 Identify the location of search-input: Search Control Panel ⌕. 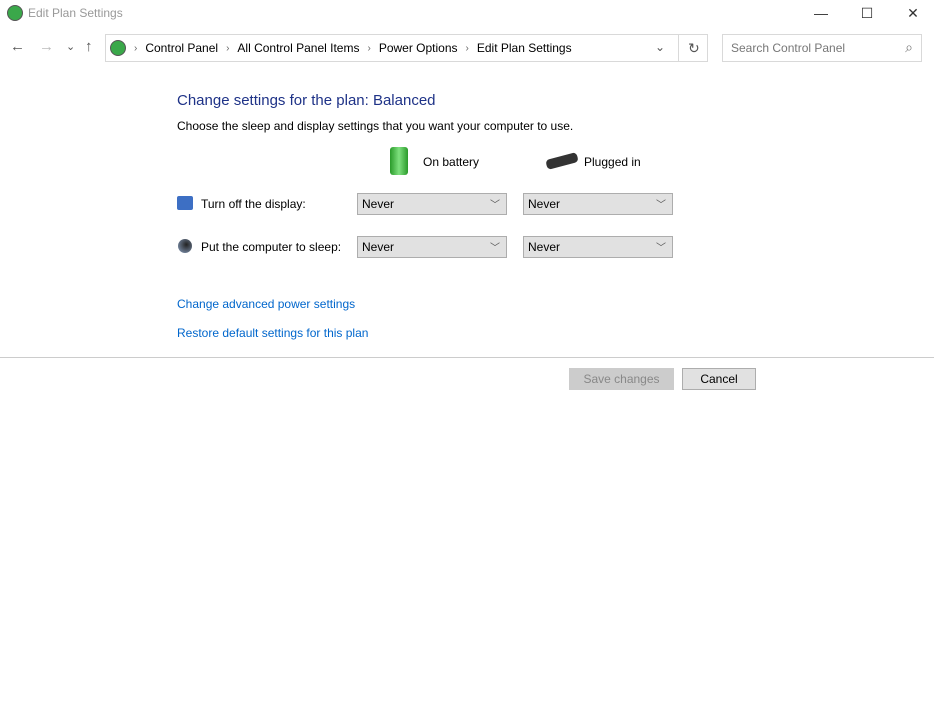
(822, 48).